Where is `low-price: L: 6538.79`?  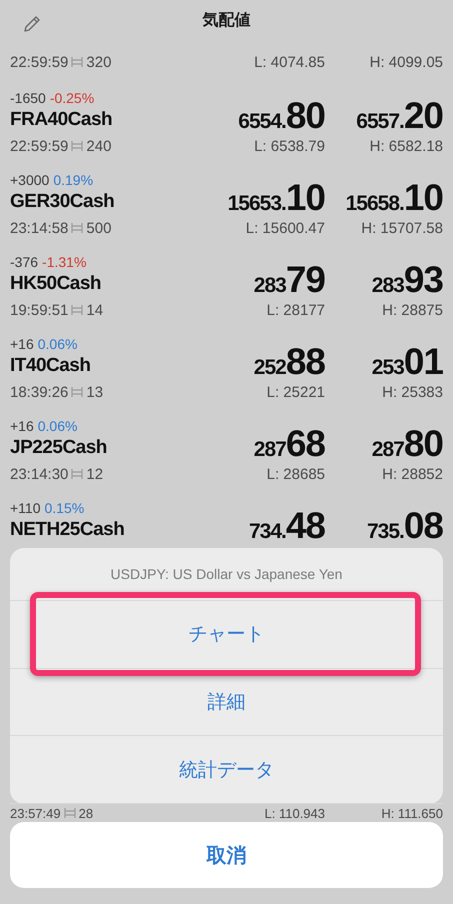 low-price: L: 6538.79 is located at coordinates (289, 146).